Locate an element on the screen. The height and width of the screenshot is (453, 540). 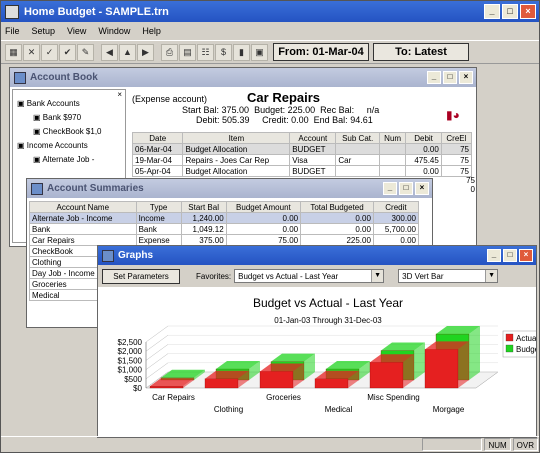
delete-icon: ✕ is located at coordinates (31, 52).